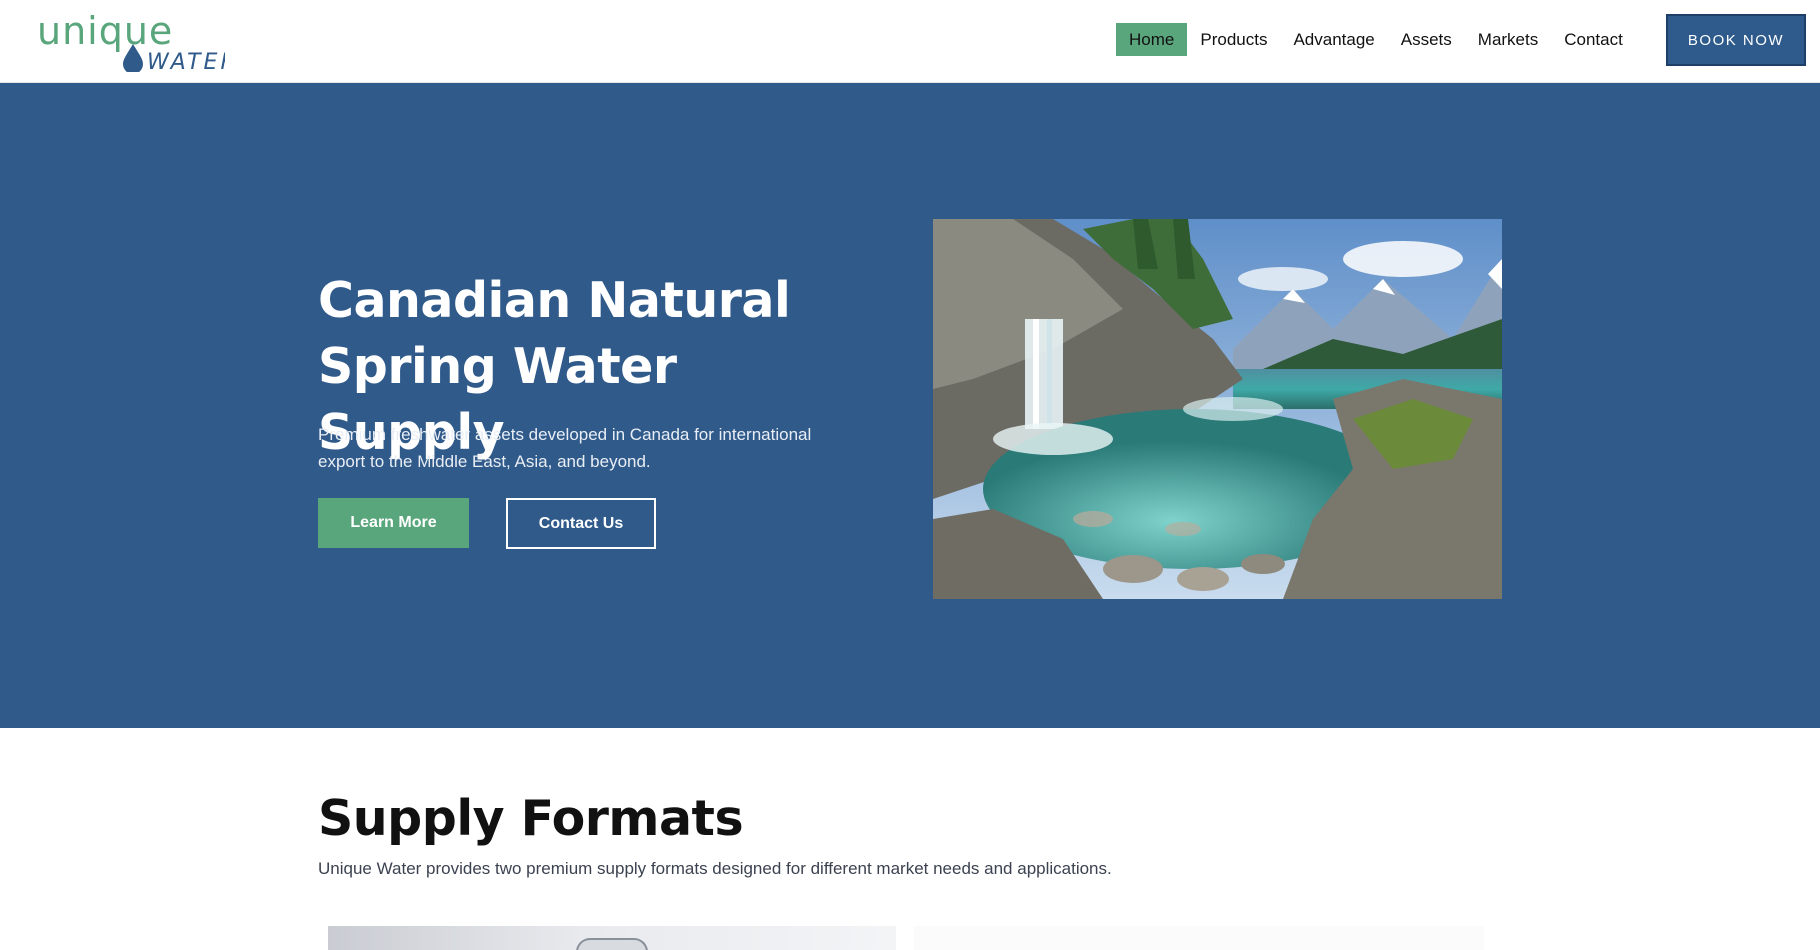  I want to click on nav-item-contact: Contact, so click(1593, 39).